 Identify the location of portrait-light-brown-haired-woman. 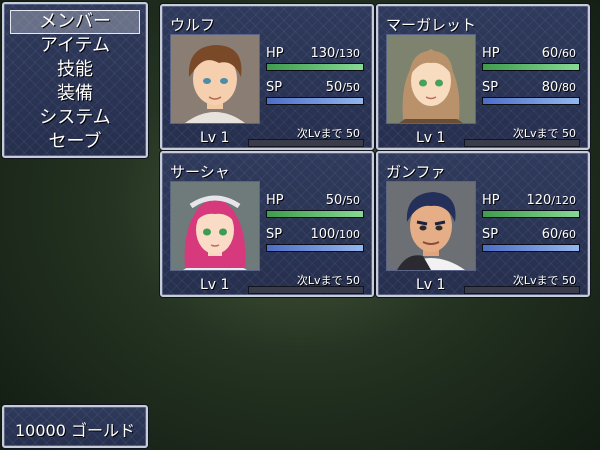
(431, 79).